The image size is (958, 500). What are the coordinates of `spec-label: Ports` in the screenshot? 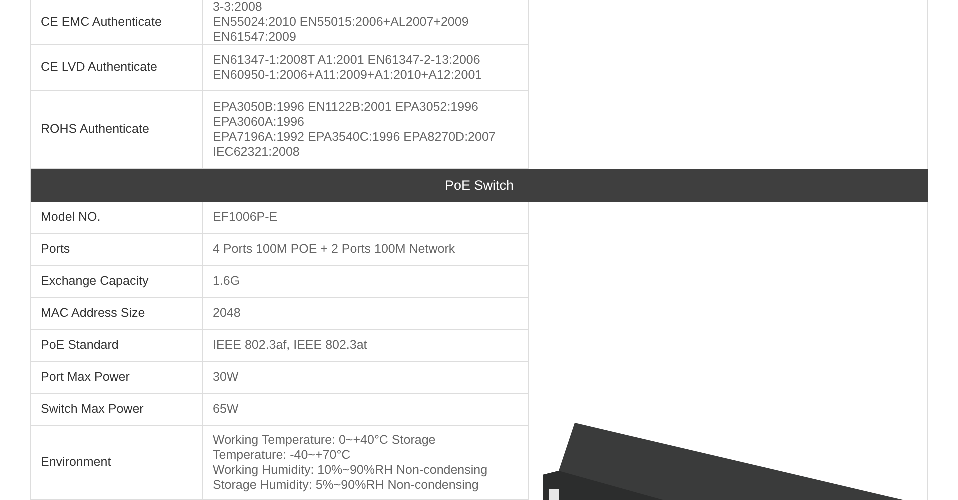 It's located at (117, 250).